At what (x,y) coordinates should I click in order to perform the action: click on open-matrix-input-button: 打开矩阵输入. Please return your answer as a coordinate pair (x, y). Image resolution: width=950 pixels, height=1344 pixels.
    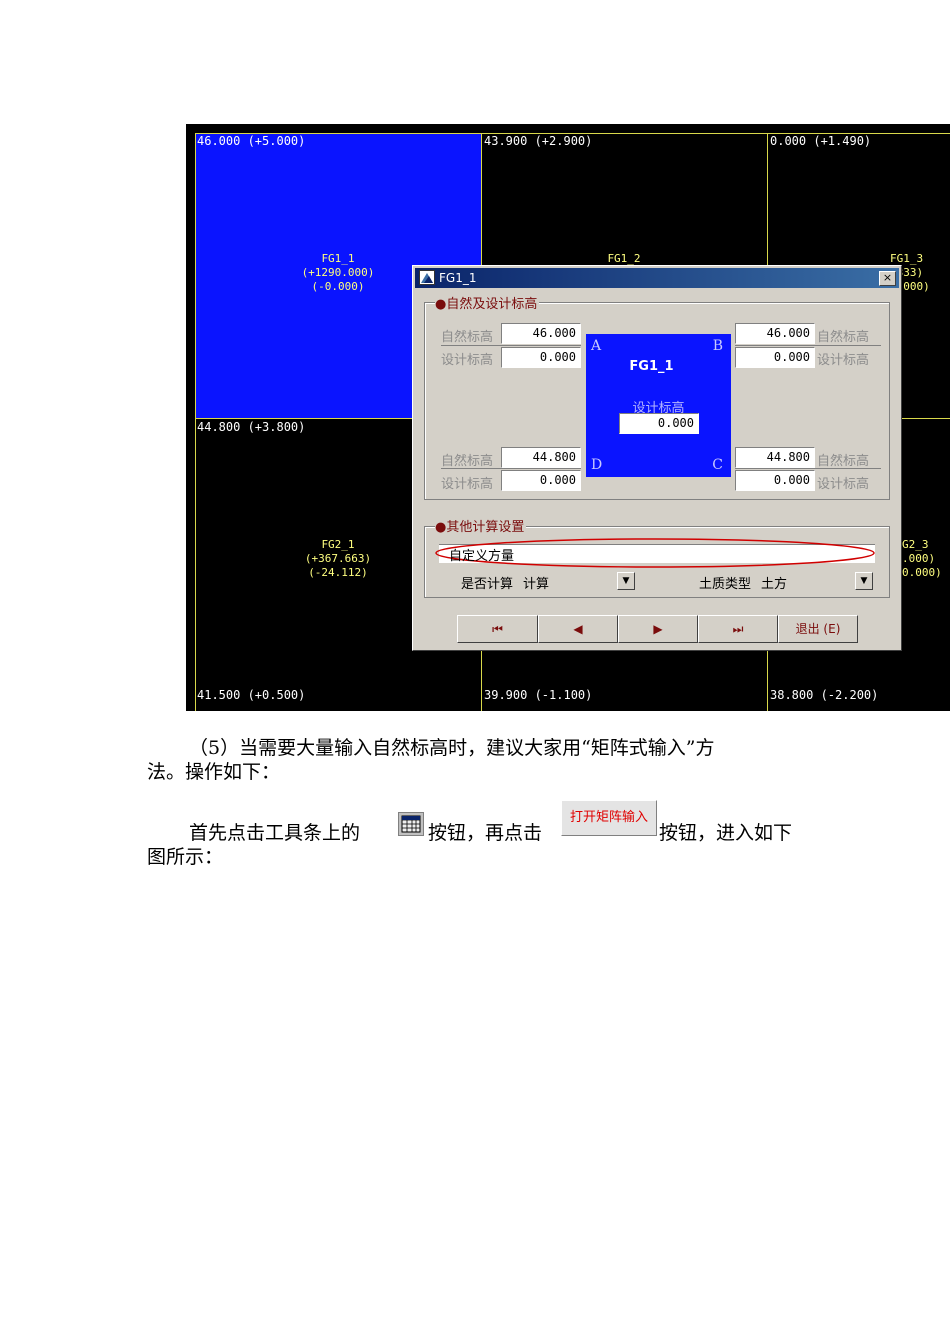
    Looking at the image, I should click on (609, 818).